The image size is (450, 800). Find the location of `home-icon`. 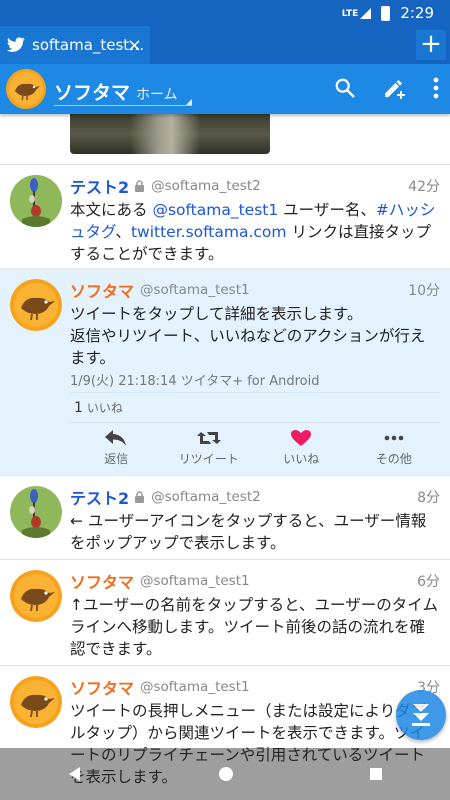

home-icon is located at coordinates (226, 774).